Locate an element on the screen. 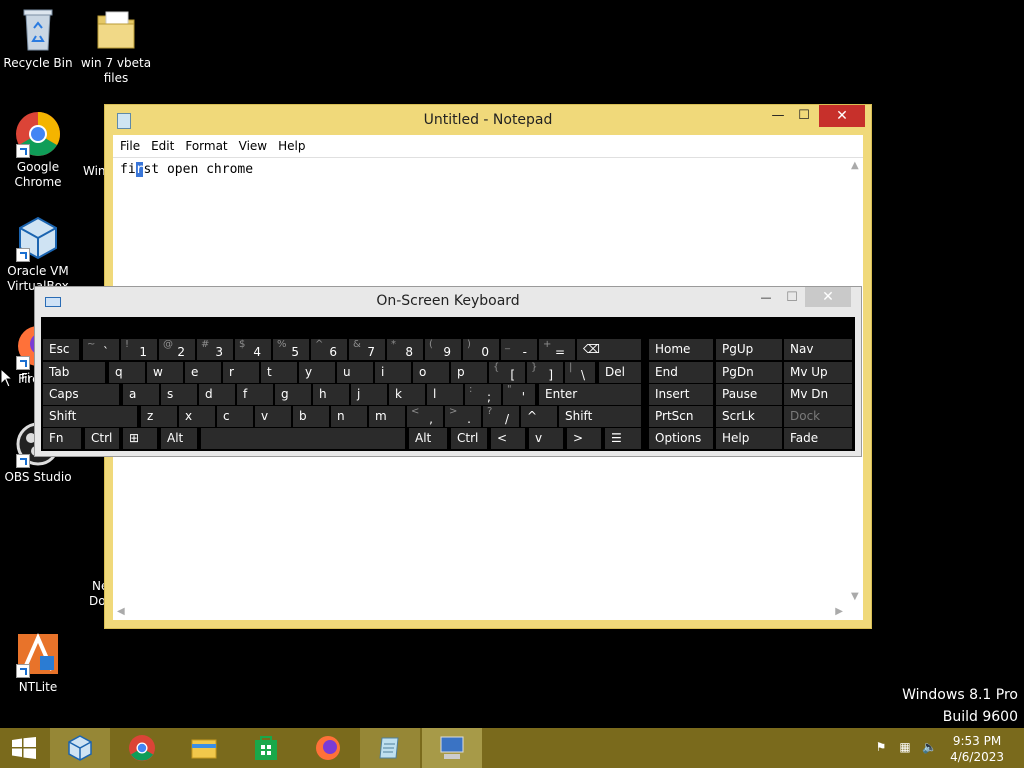 The image size is (1024, 768). scroll-up-arrow-icon: ▲ is located at coordinates (855, 165).